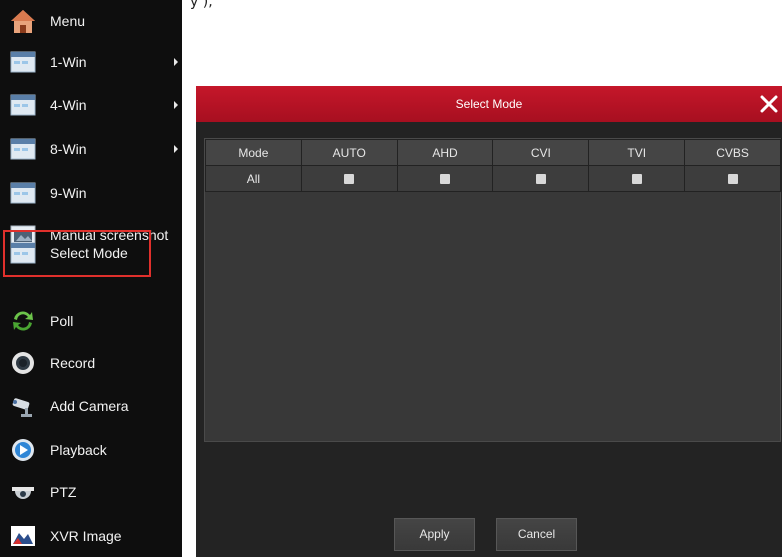  I want to click on home-icon, so click(23, 21).